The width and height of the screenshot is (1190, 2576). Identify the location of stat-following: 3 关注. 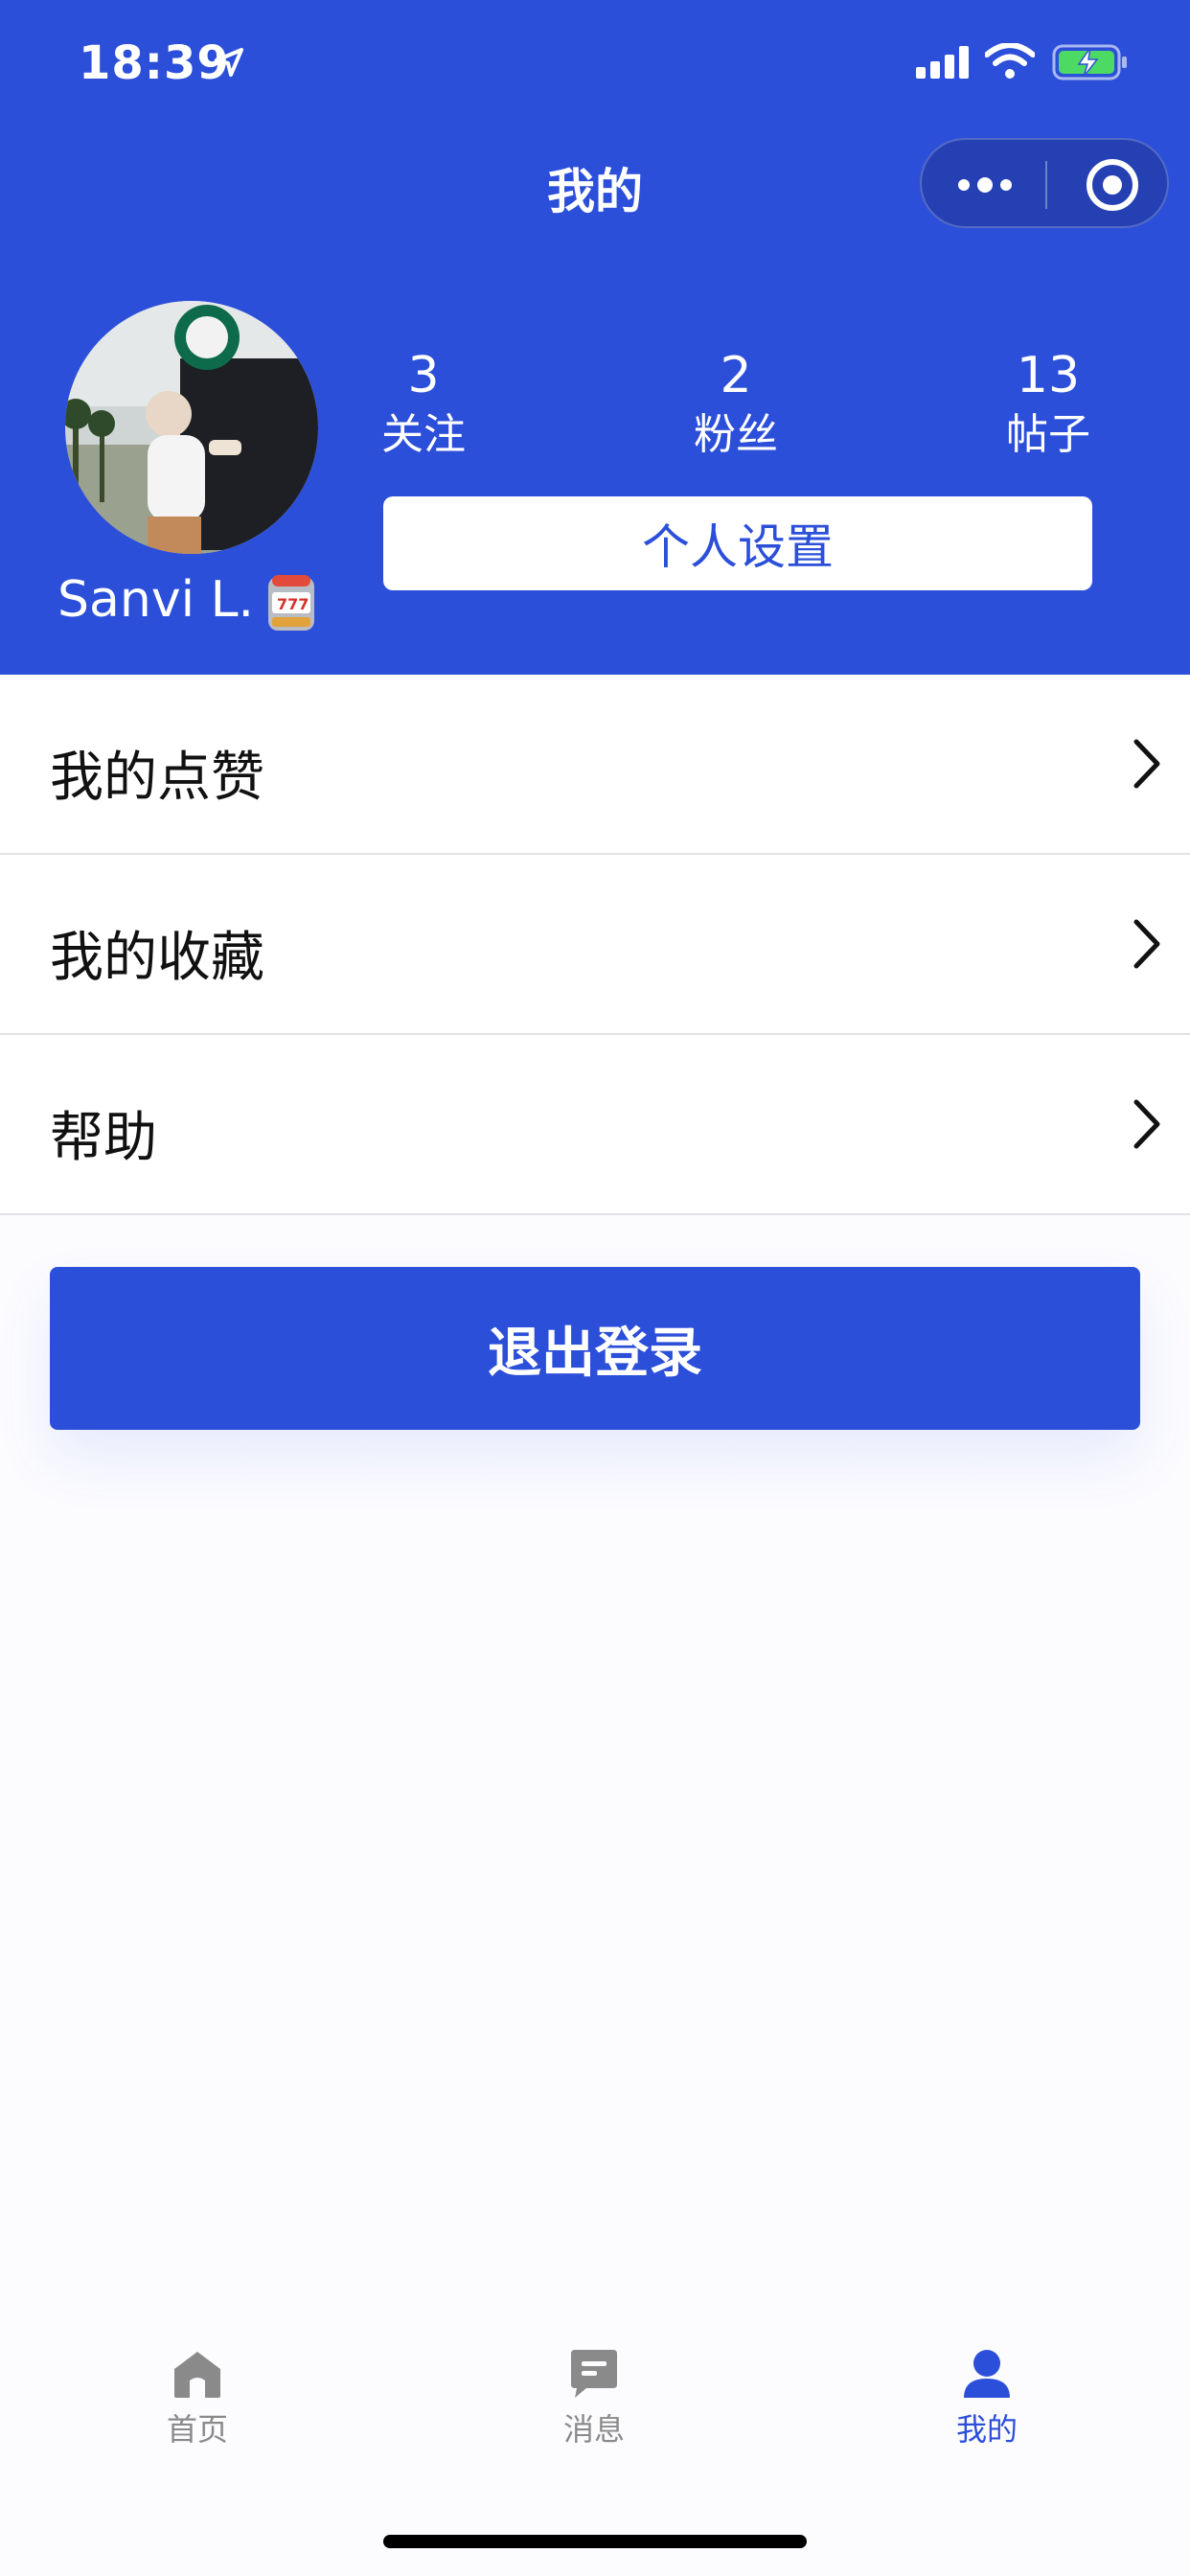
(424, 404).